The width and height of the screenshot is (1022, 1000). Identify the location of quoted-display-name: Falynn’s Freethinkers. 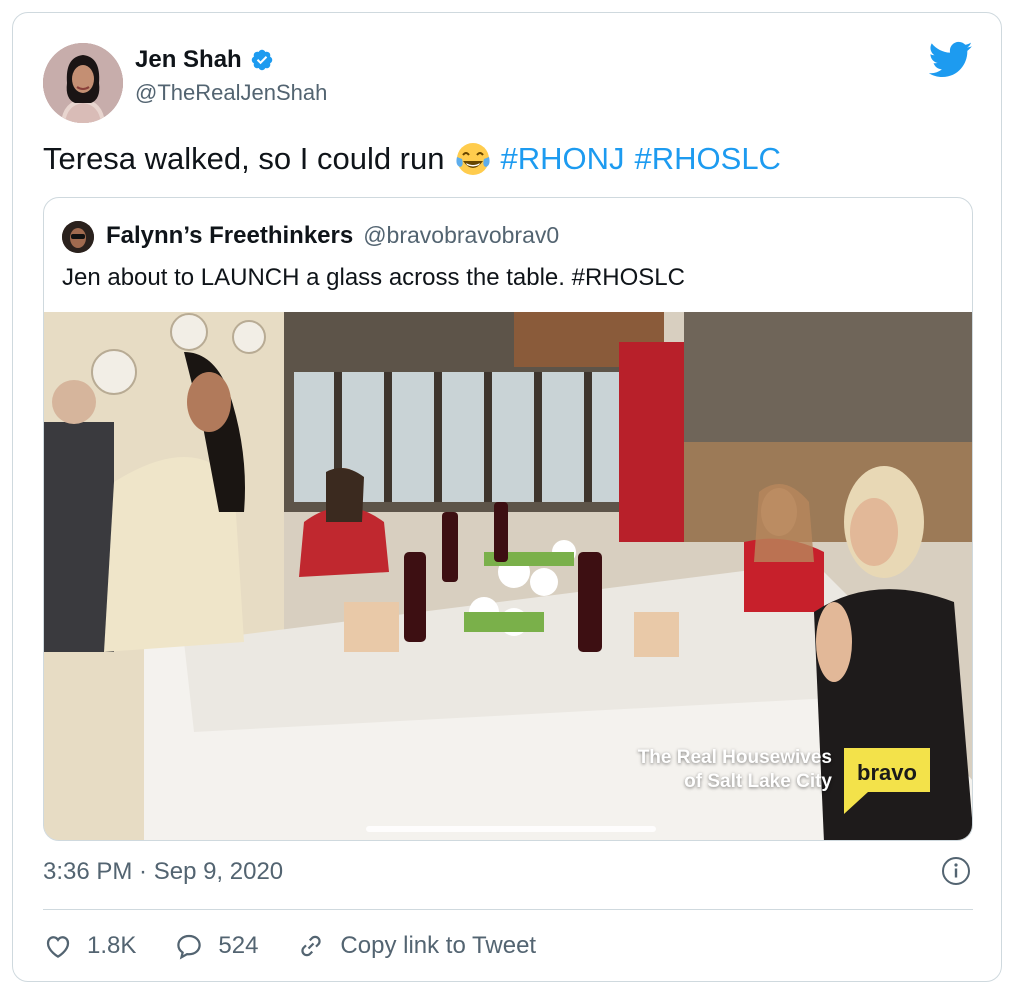
(229, 236).